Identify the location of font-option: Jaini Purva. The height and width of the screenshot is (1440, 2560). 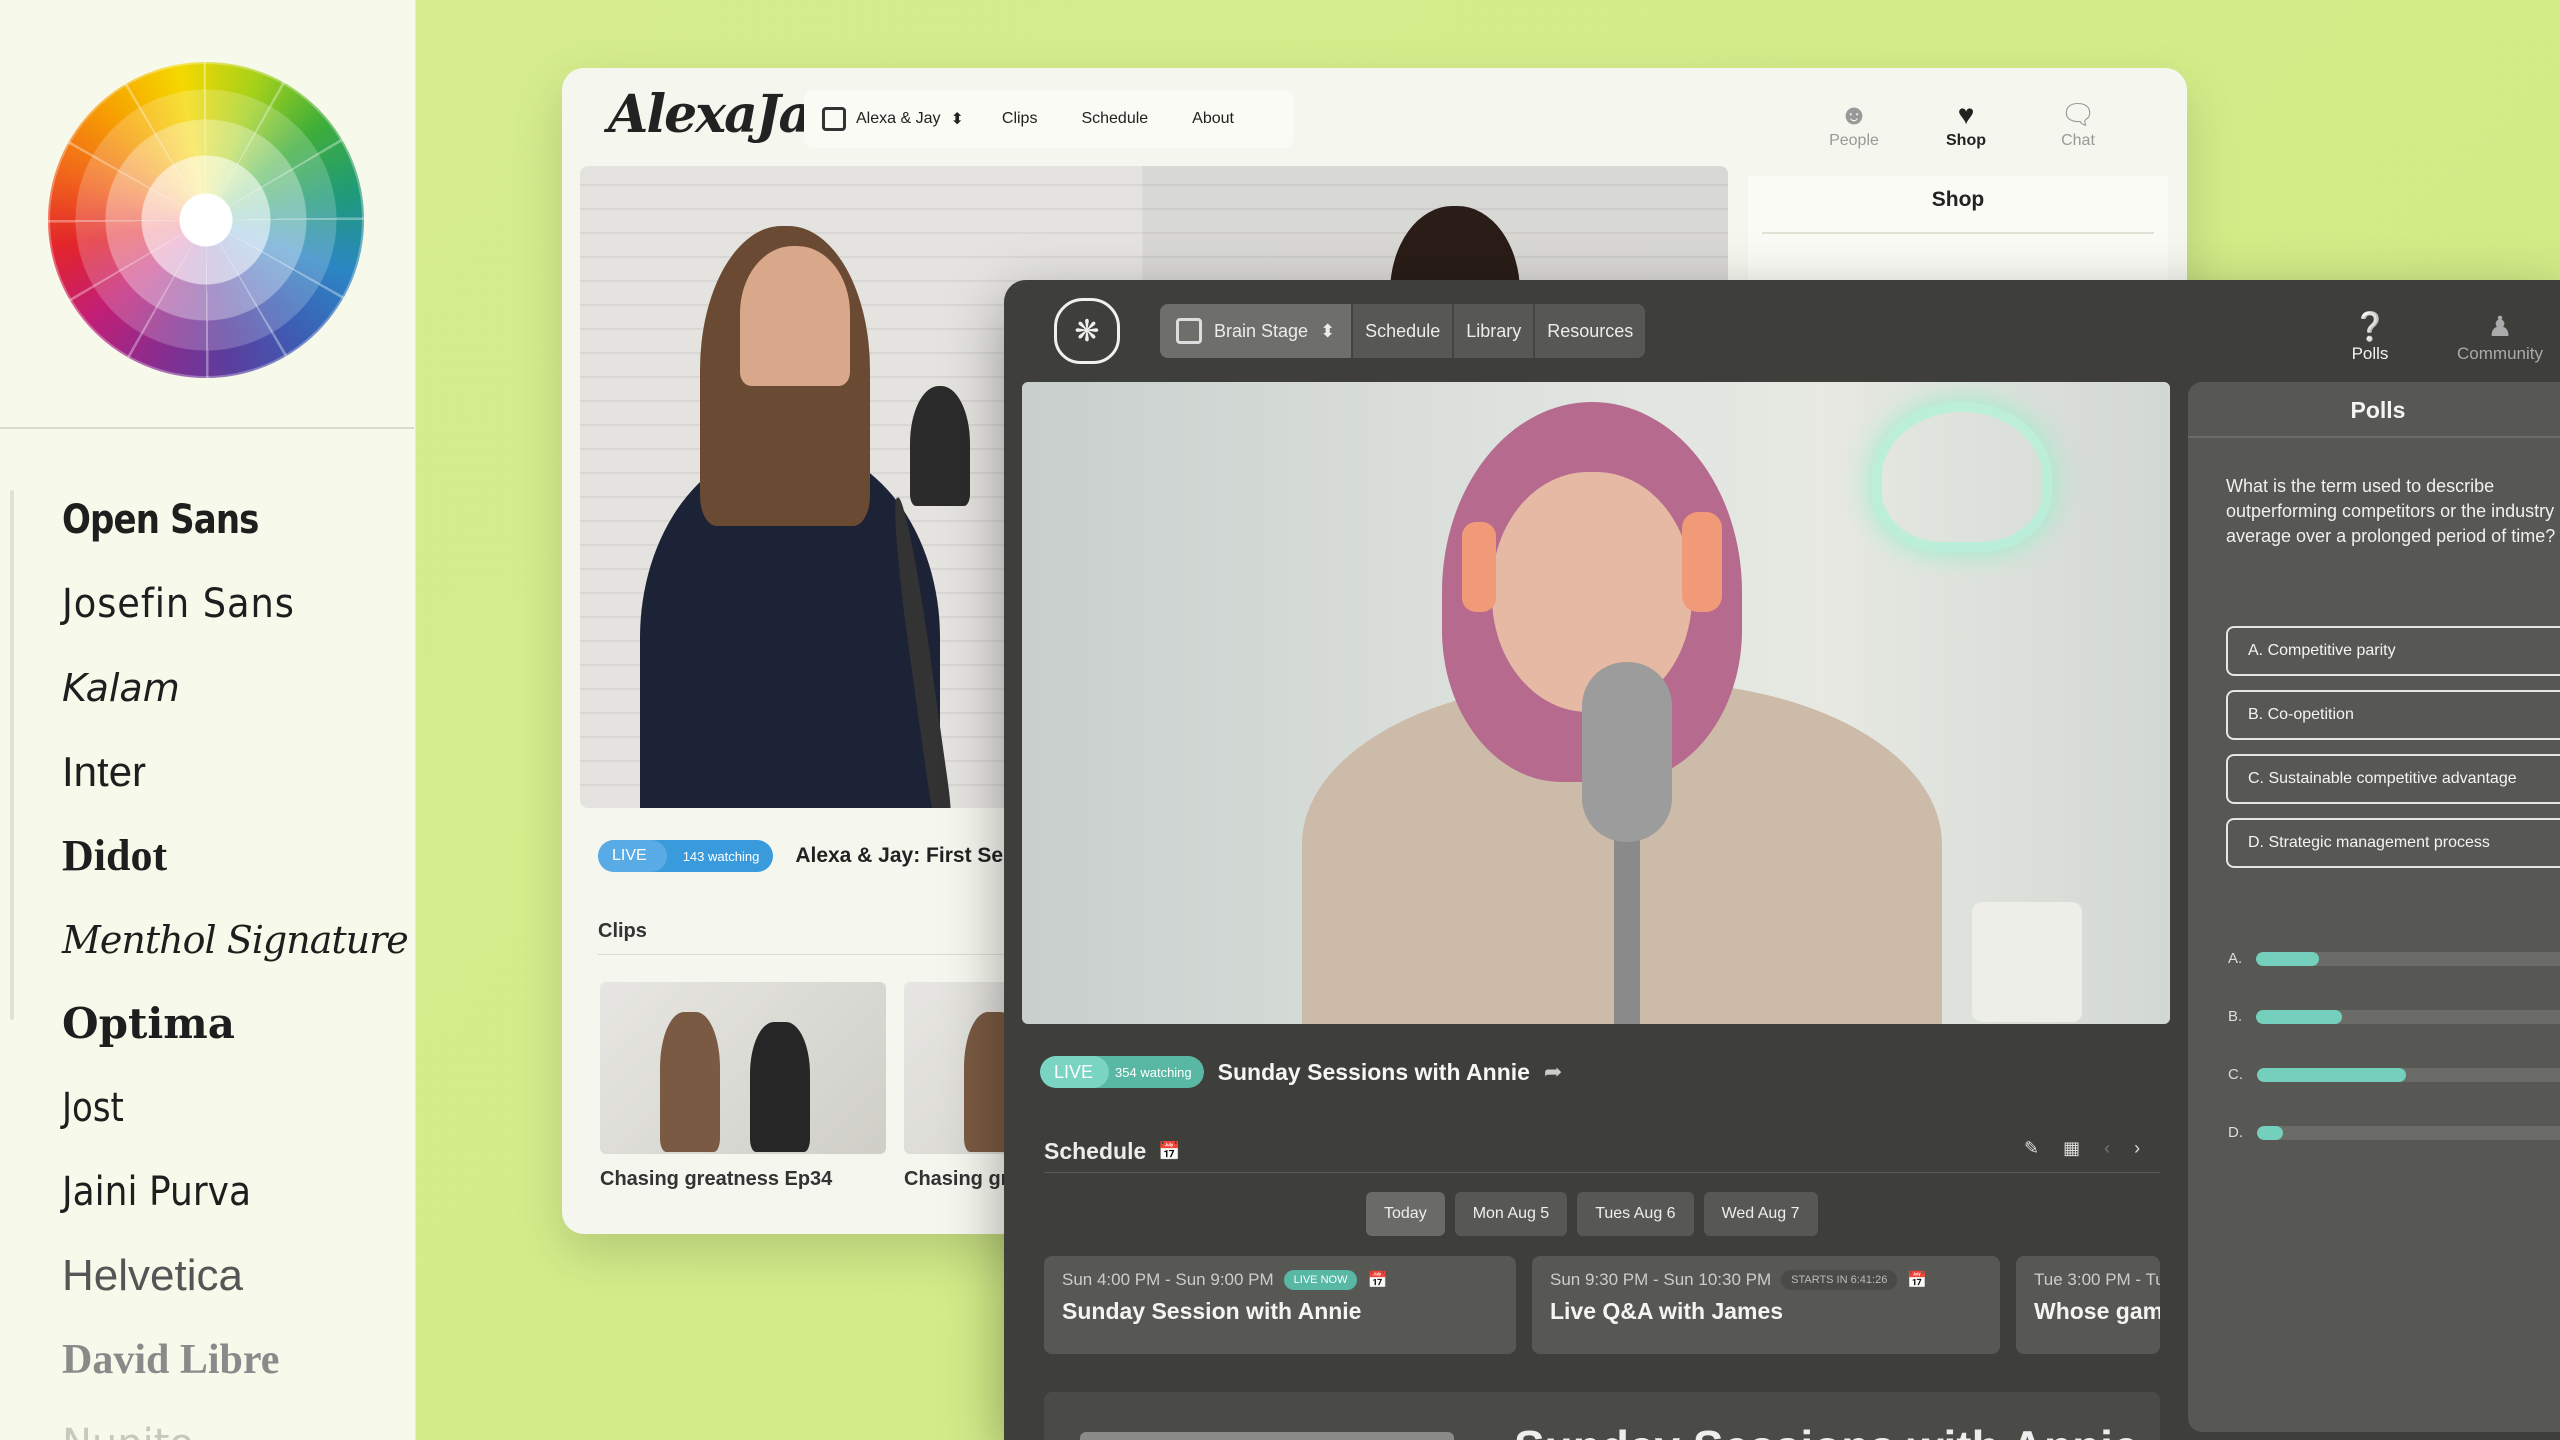
(215, 1192).